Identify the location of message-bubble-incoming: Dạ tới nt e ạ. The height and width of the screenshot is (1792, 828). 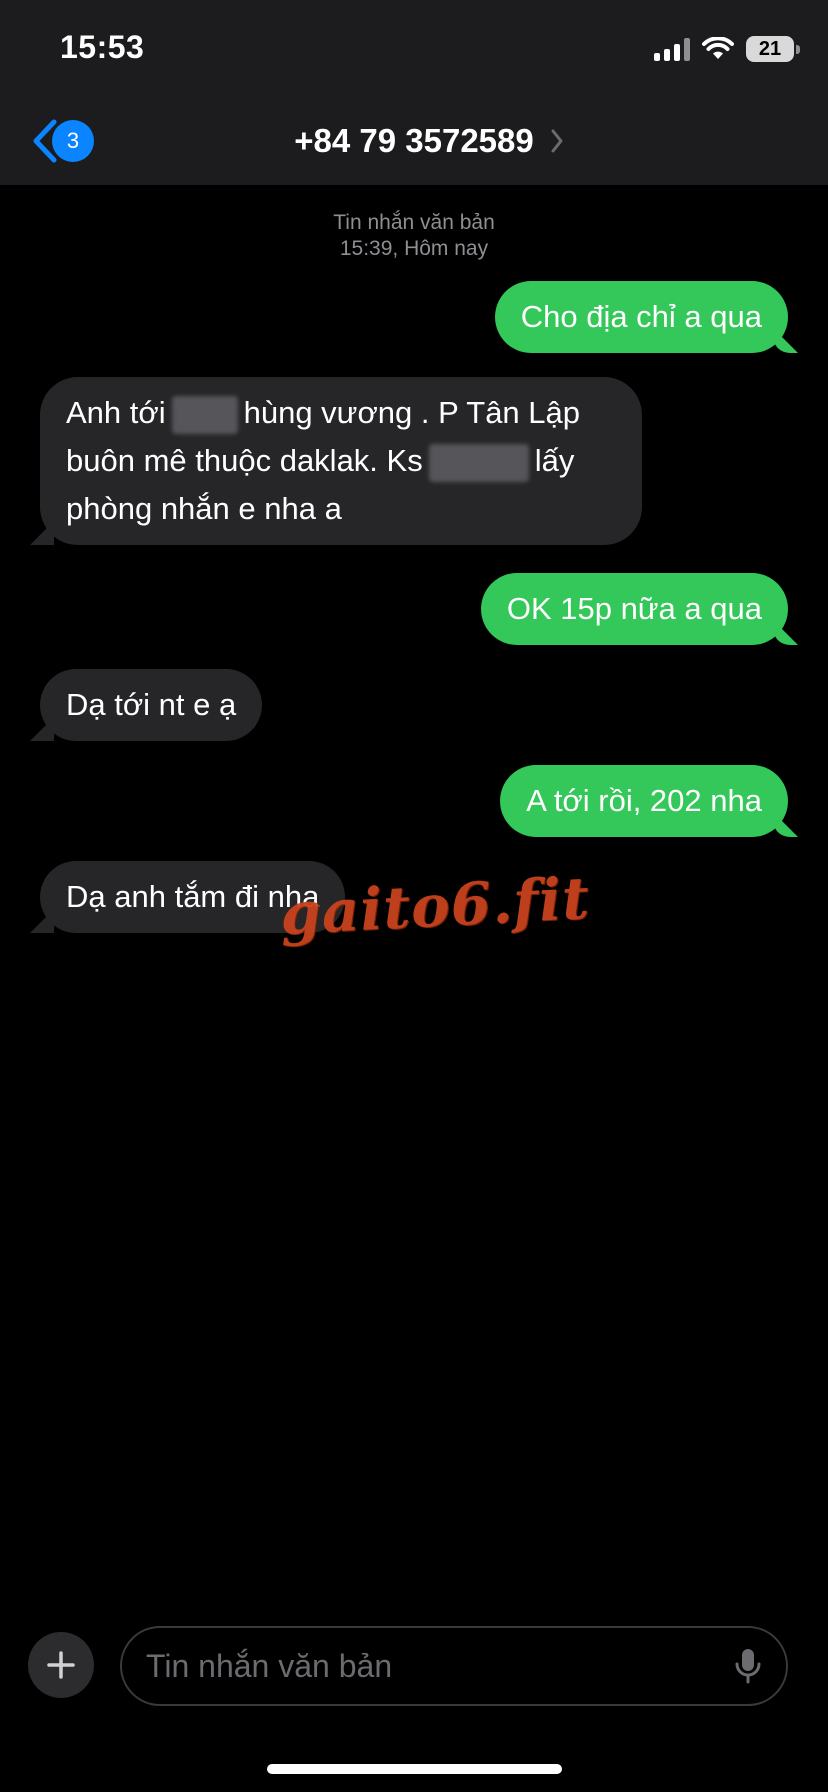
(151, 705).